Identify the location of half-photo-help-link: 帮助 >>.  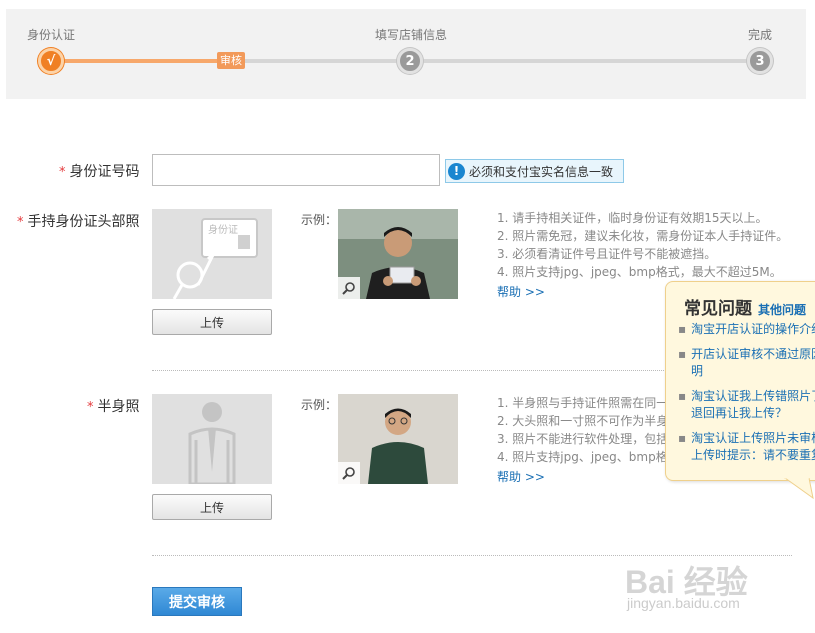
(521, 476).